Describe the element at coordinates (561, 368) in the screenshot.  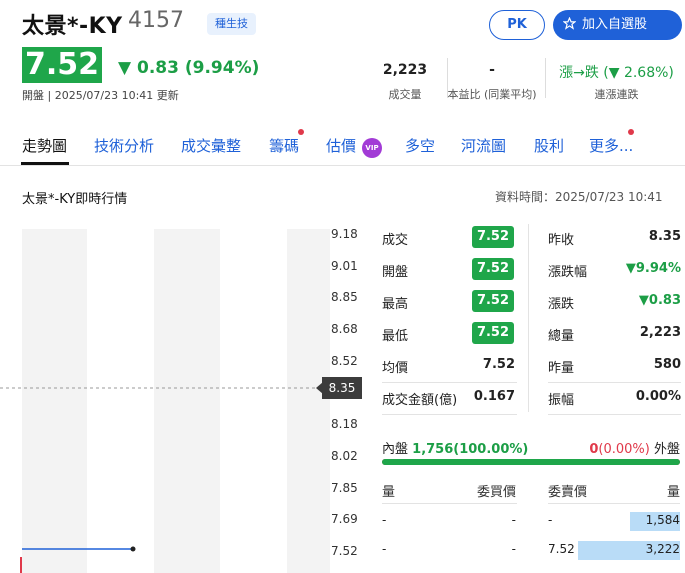
I see `quote-label: 昨量` at that location.